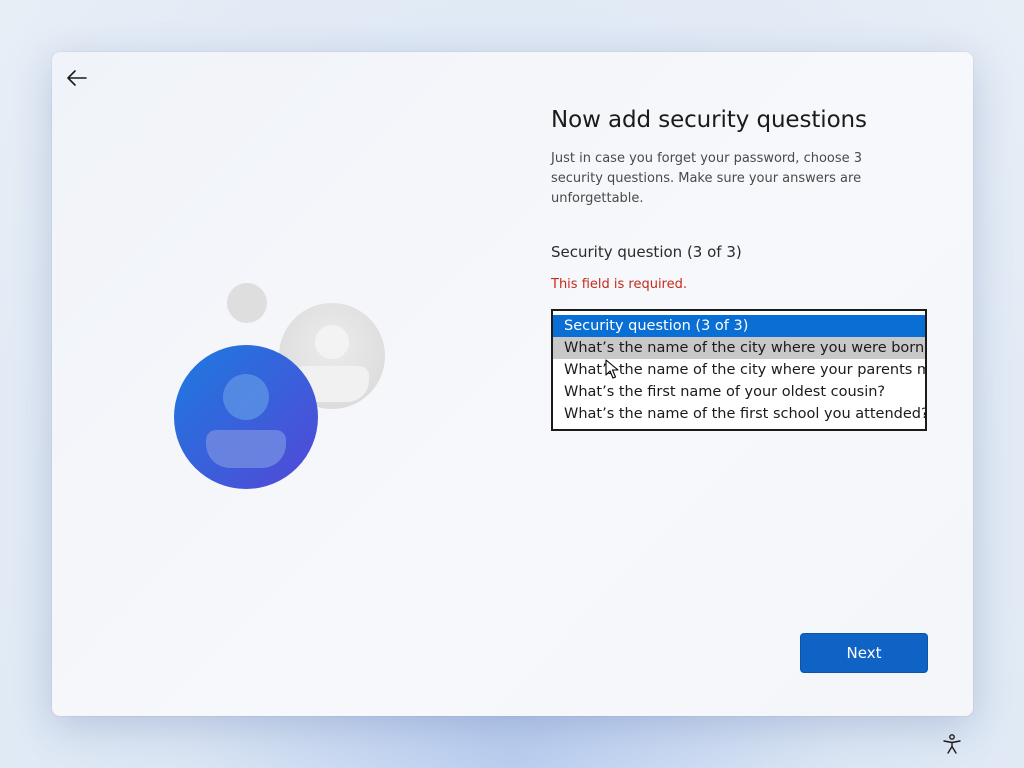  What do you see at coordinates (739, 326) in the screenshot?
I see `dropdown-option: Security question (3 of 3)` at bounding box center [739, 326].